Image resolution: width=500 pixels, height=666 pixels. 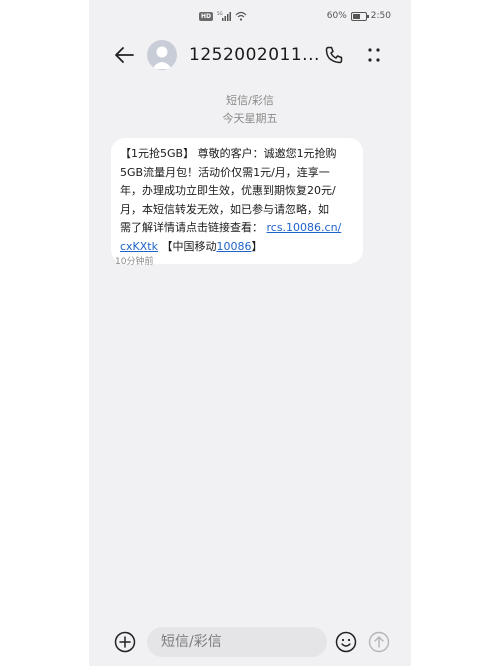 I want to click on message-link-part2: cxKXtk, so click(x=139, y=246).